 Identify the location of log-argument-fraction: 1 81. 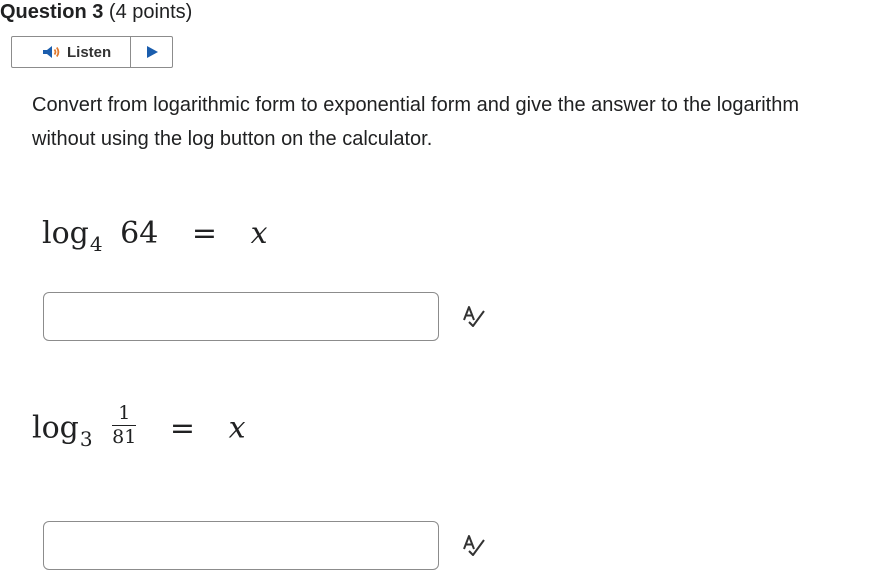
(124, 426).